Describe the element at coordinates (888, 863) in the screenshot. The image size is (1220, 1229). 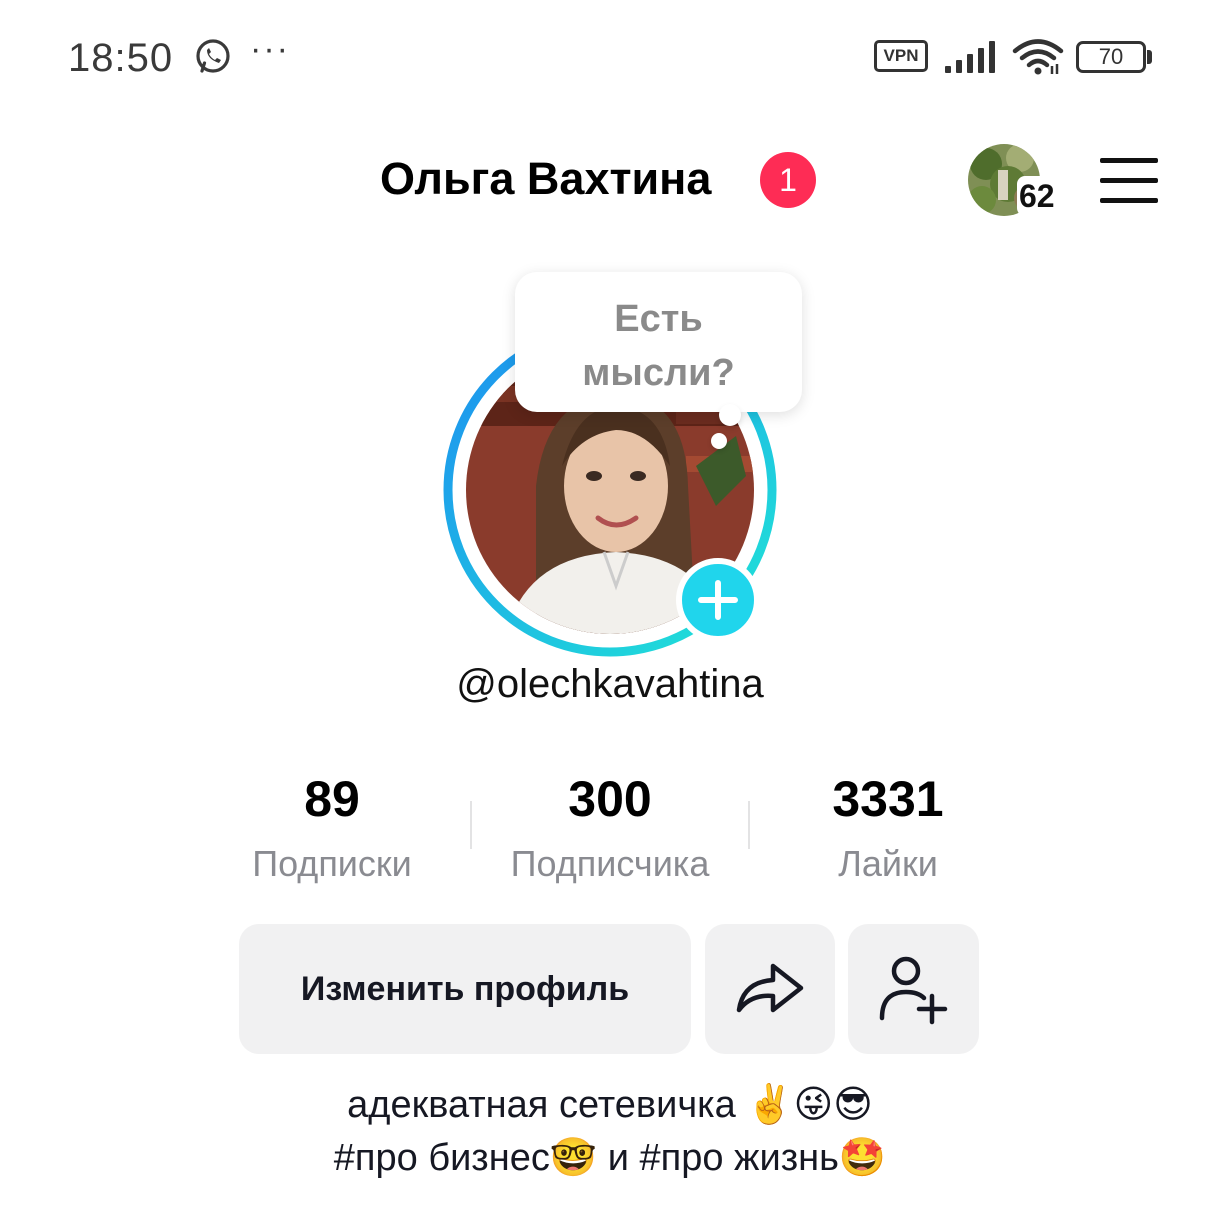
I see `likes-label: Лайки` at that location.